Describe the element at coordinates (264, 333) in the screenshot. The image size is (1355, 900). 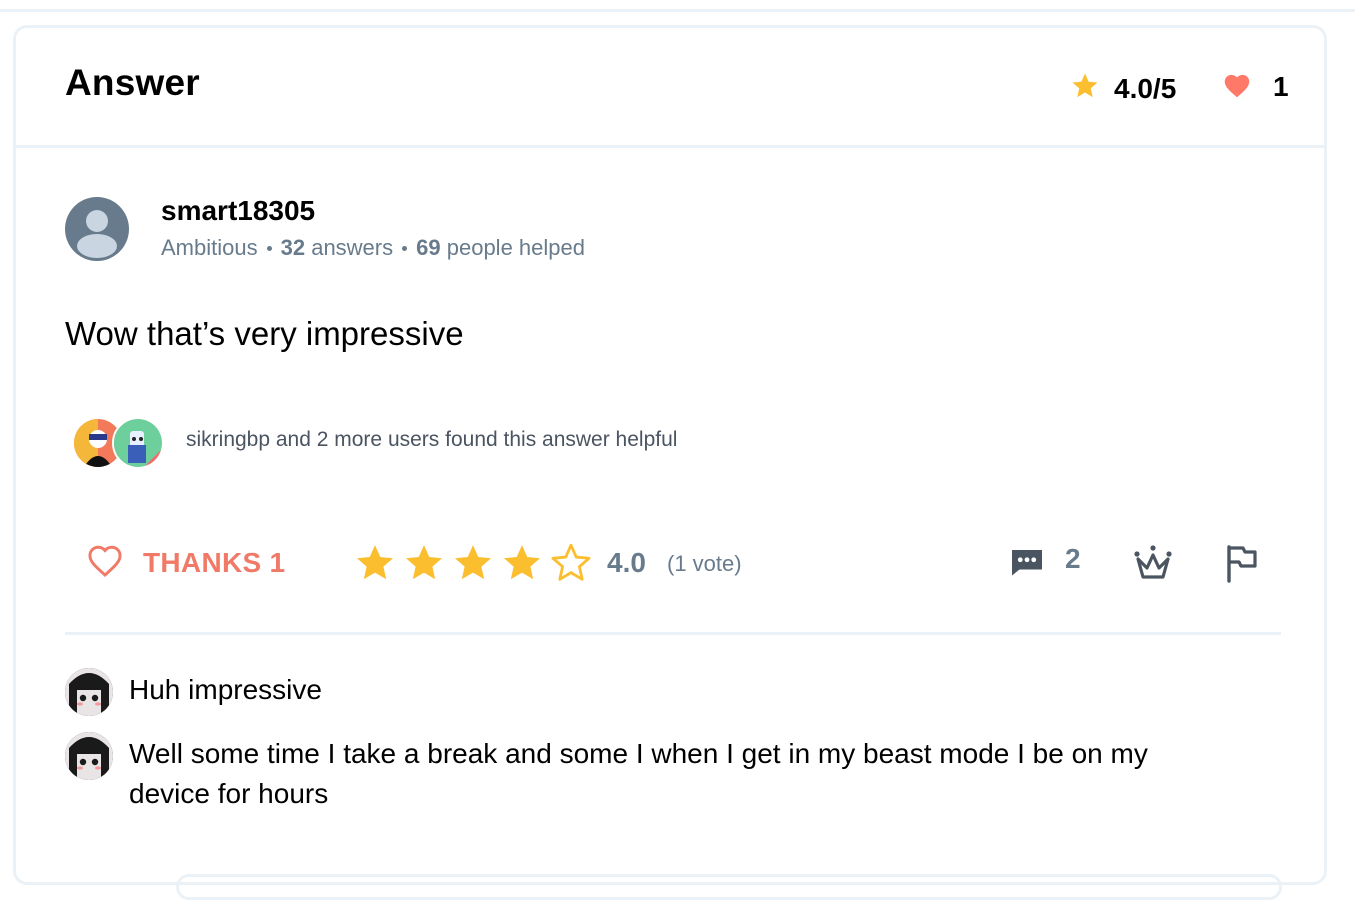
I see `answer-body: Wow that’s very impressive` at that location.